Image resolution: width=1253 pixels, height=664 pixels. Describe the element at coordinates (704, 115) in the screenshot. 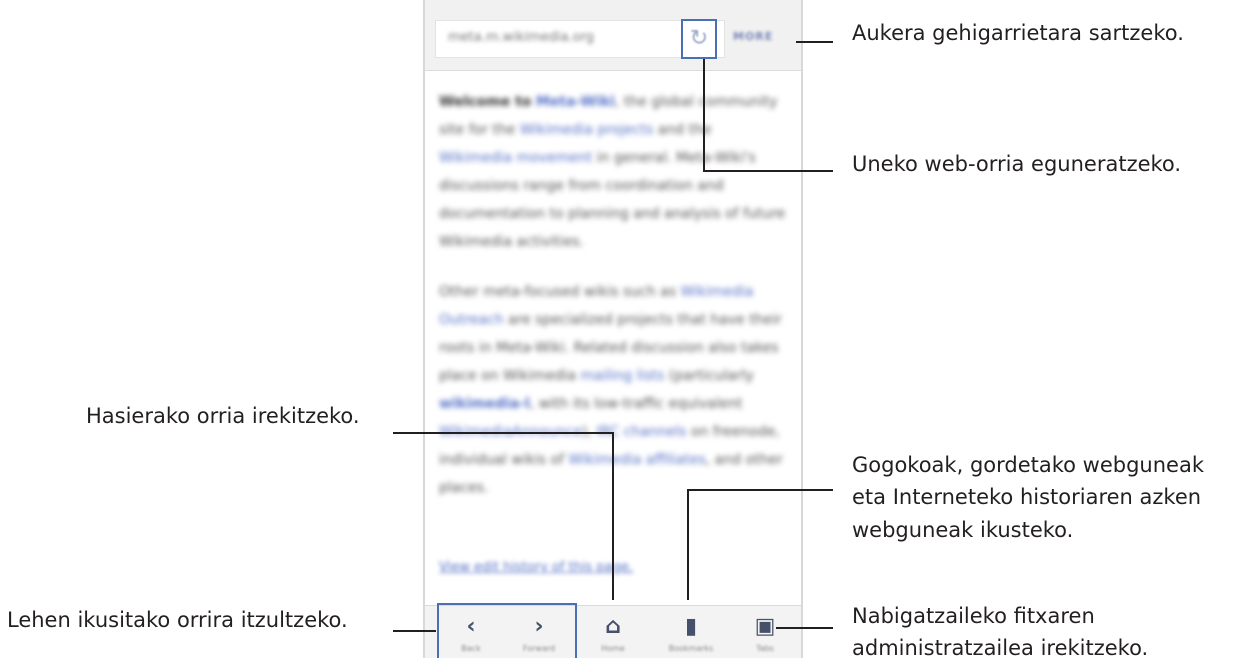

I see `refresh-callout-line-v` at that location.